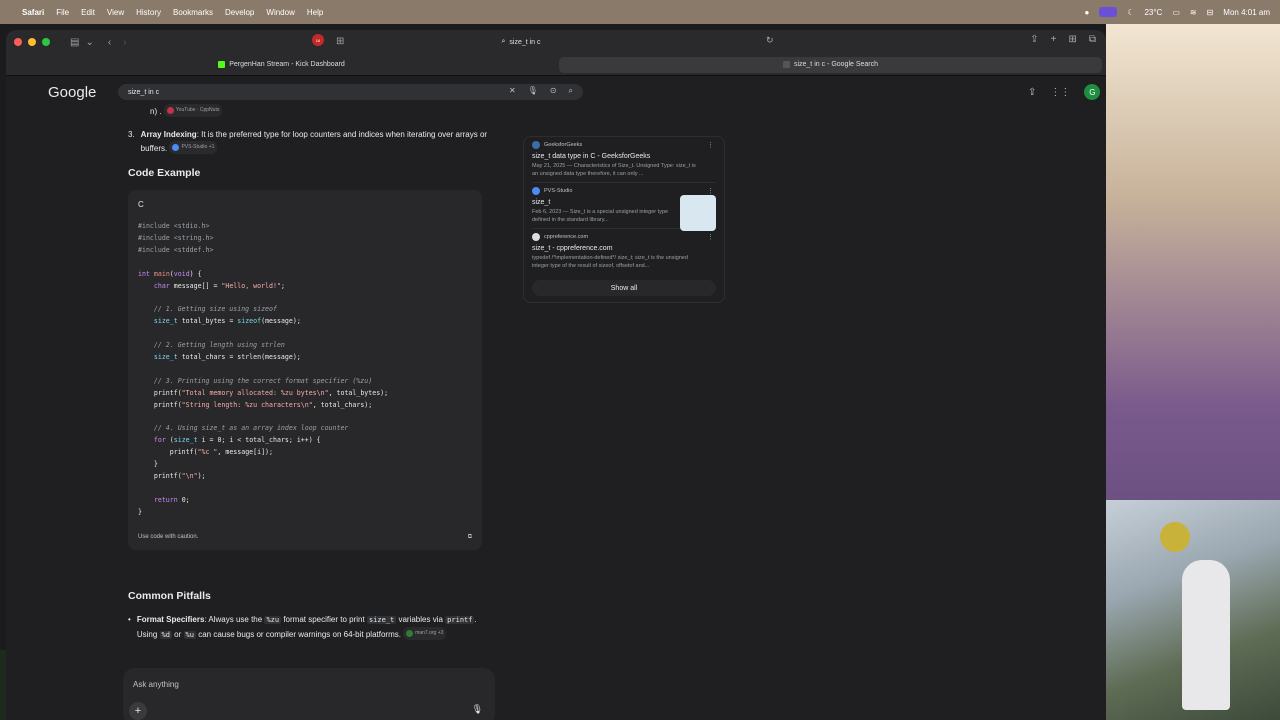 This screenshot has width=1280, height=720. I want to click on search-icon: ⌕, so click(571, 91).